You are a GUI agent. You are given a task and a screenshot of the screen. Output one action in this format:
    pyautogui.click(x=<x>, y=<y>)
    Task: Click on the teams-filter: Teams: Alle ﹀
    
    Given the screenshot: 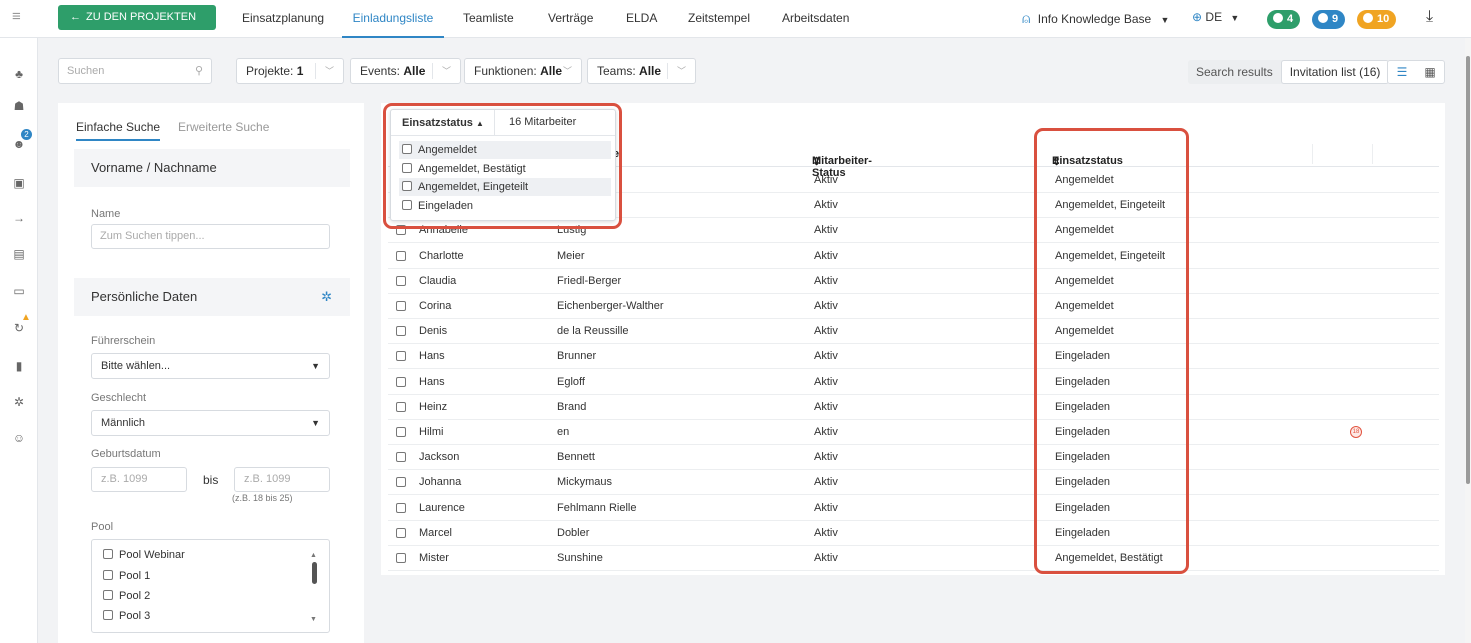 What is the action you would take?
    pyautogui.click(x=641, y=71)
    